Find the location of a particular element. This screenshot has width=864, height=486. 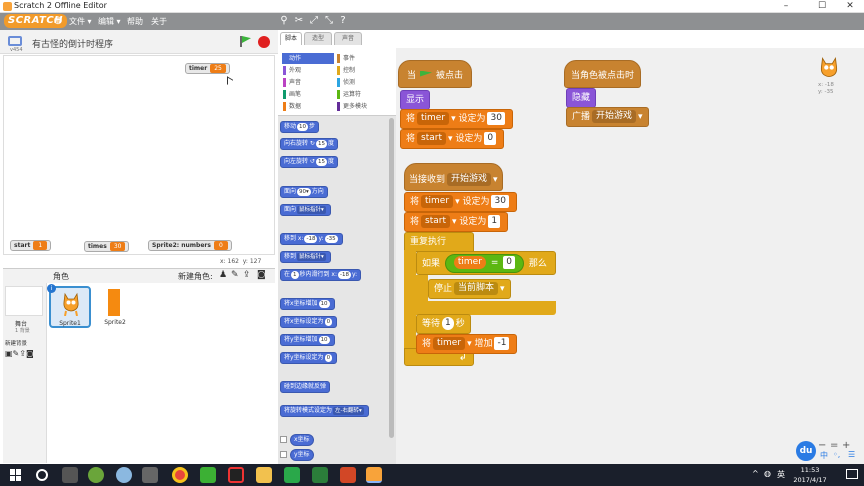

network-icon: ◍ is located at coordinates (767, 473).